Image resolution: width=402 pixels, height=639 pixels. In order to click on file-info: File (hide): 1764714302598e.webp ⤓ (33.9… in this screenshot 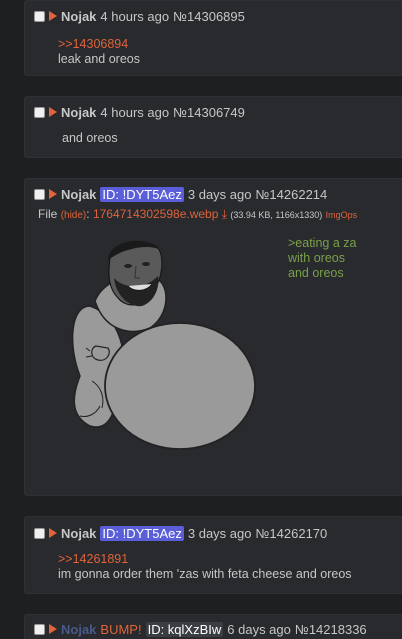, I will do `click(198, 214)`.